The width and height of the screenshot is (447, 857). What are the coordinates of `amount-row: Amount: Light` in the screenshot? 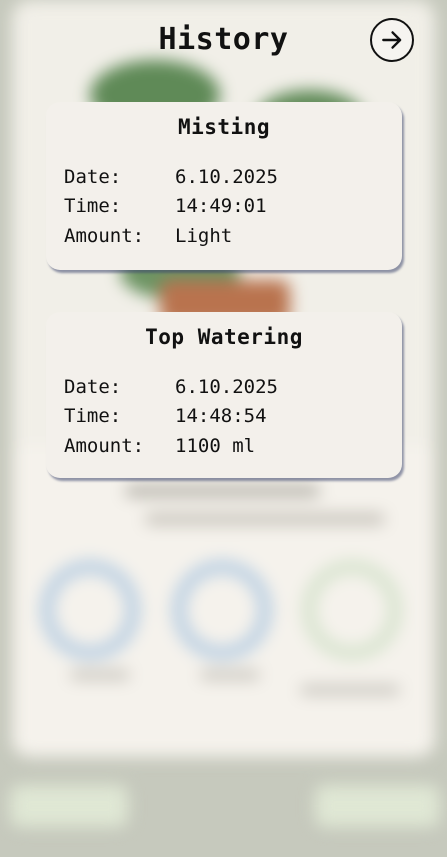 It's located at (233, 236).